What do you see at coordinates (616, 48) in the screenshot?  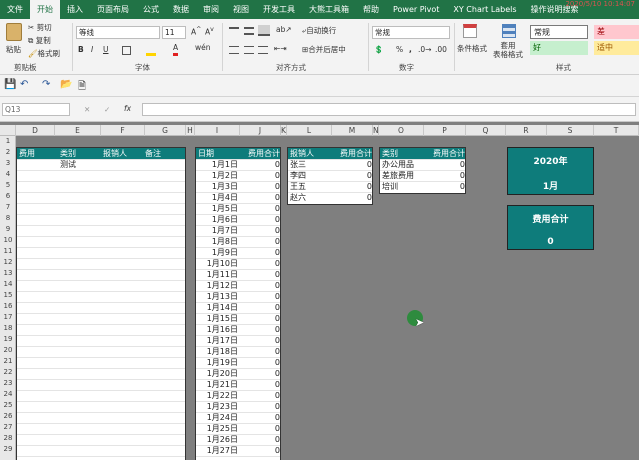 I see `style-neutral: 适中` at bounding box center [616, 48].